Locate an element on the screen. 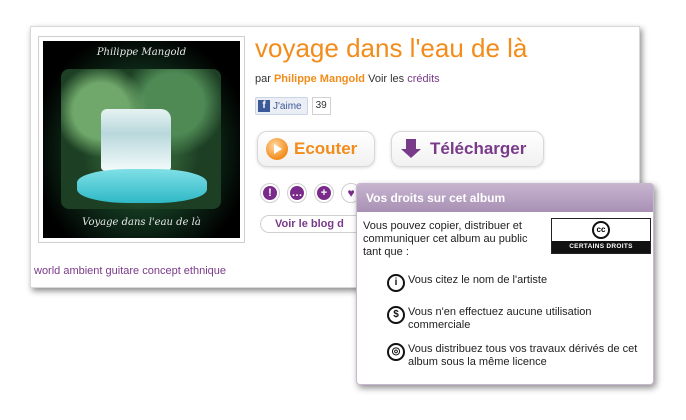 The image size is (686, 420). facebook-like-button: f J'aime is located at coordinates (281, 106).